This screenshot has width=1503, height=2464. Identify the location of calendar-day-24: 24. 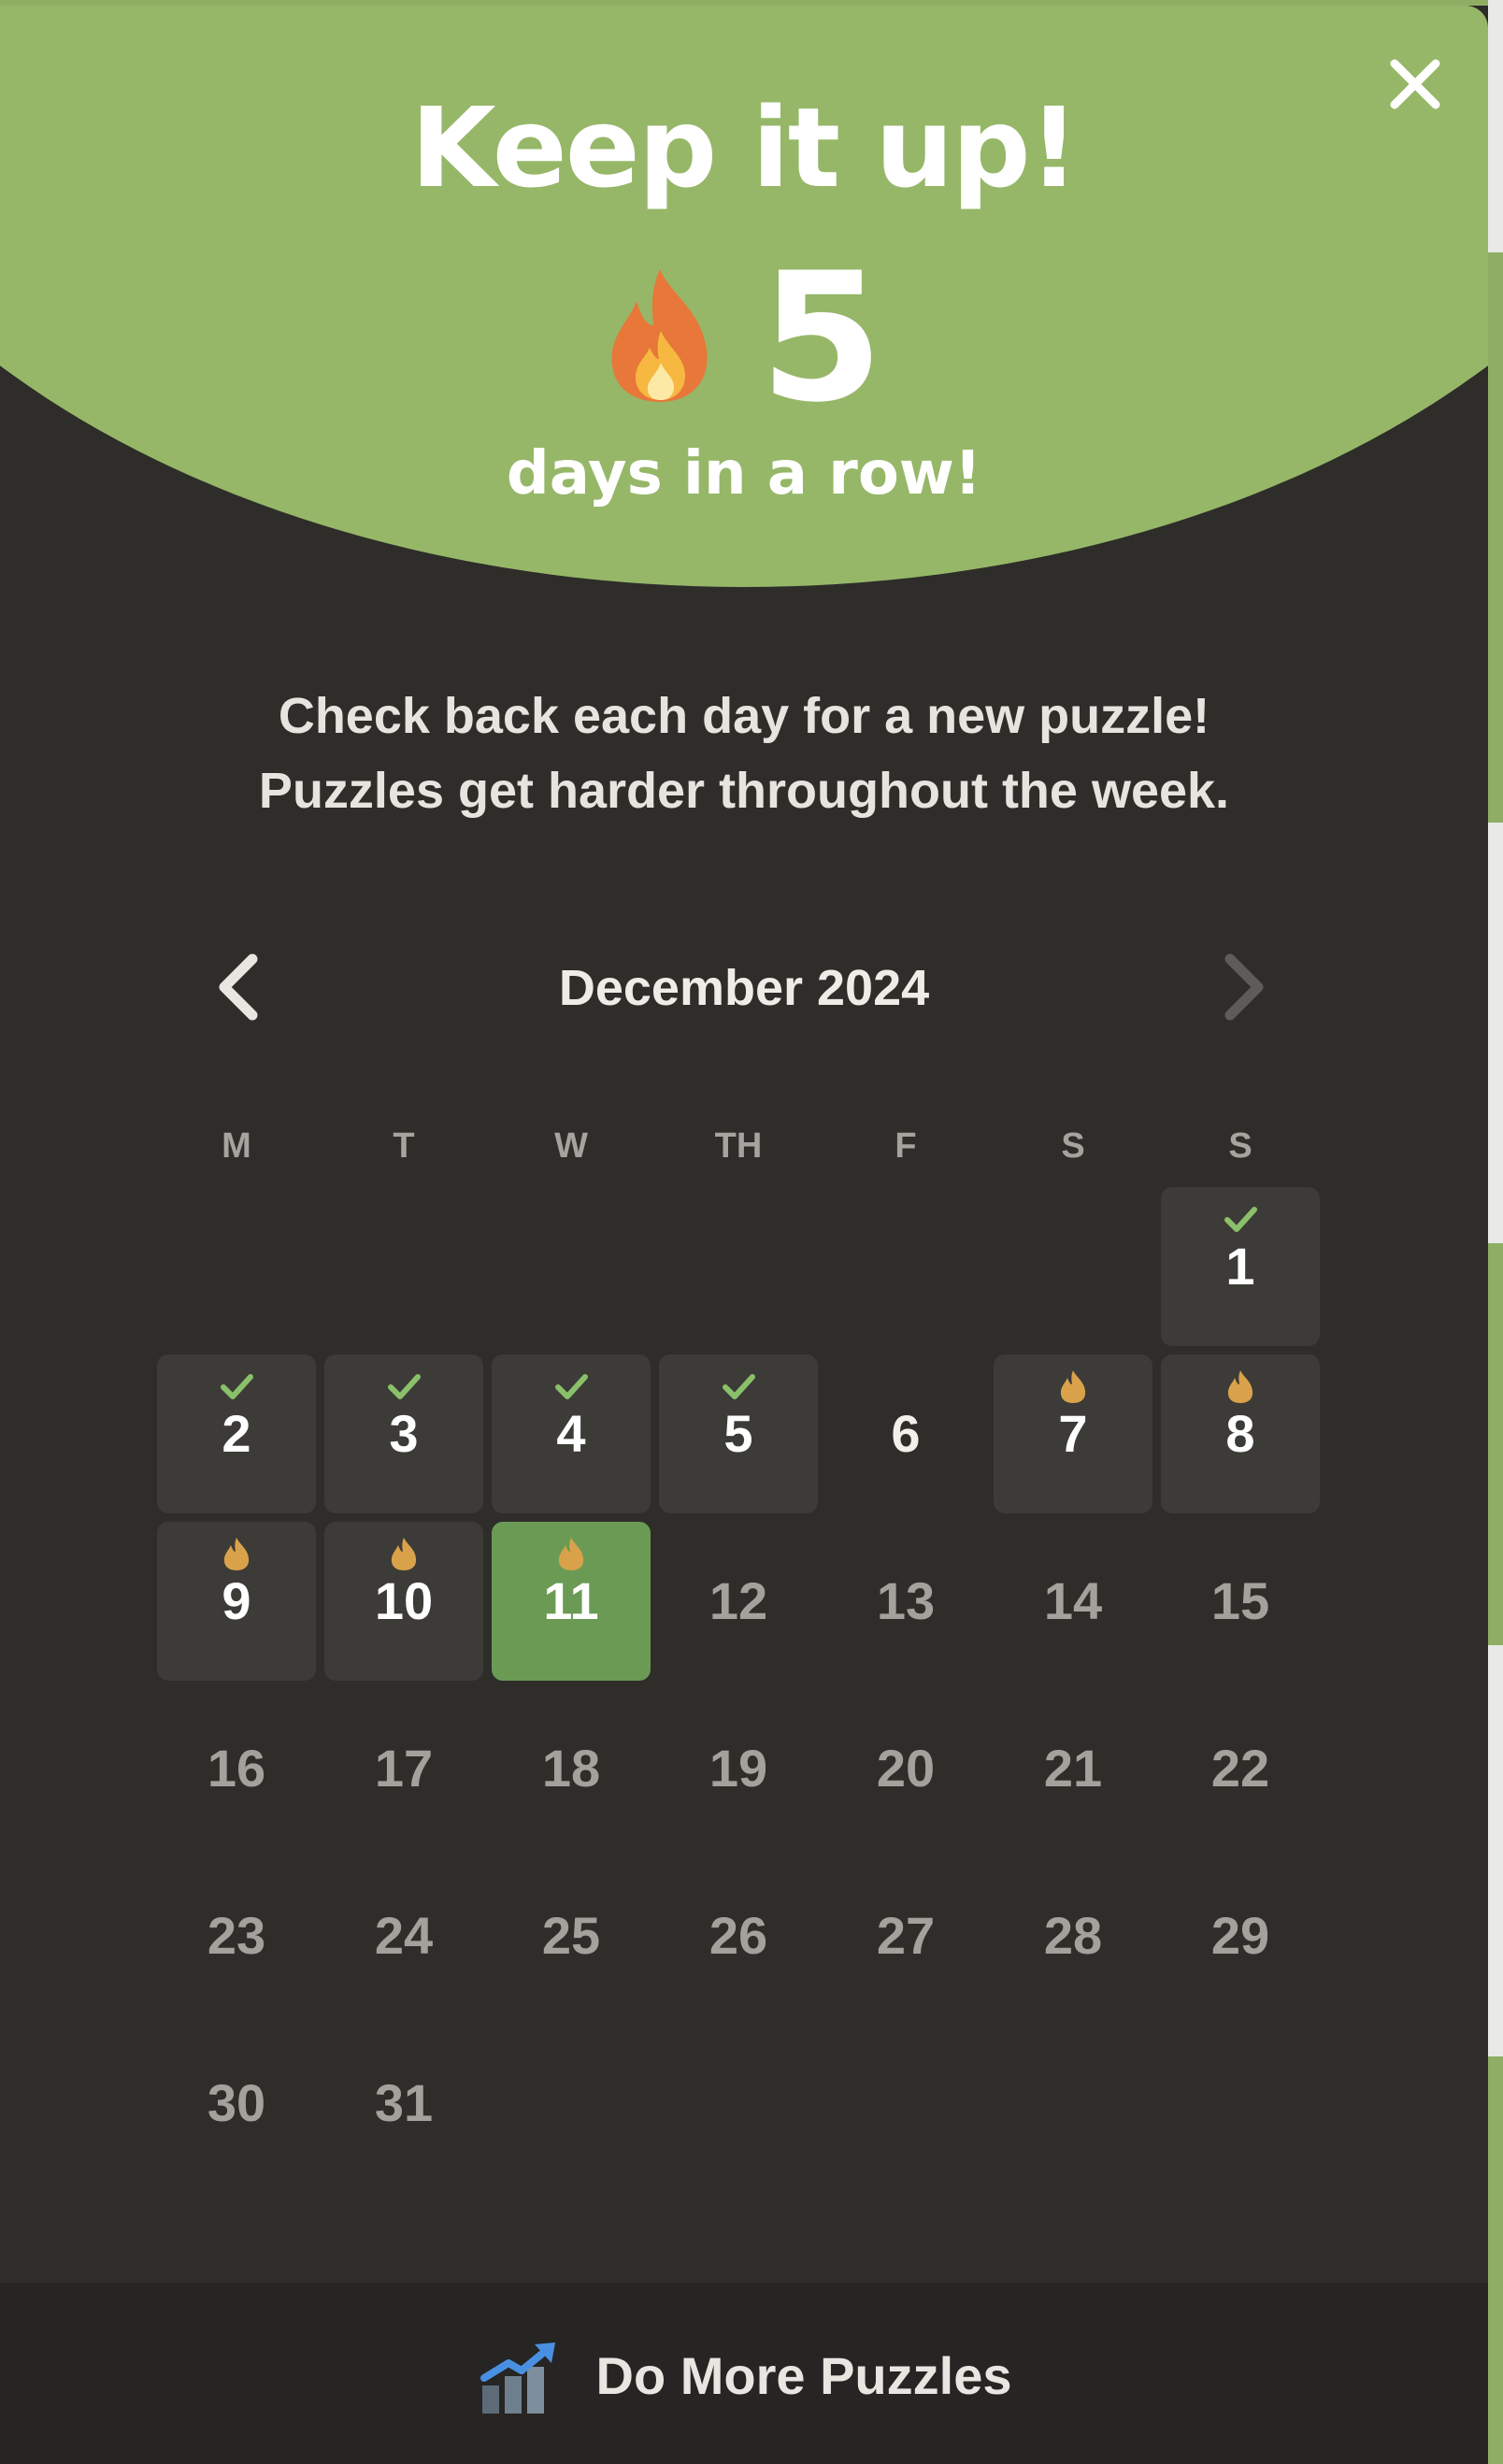
(403, 1935).